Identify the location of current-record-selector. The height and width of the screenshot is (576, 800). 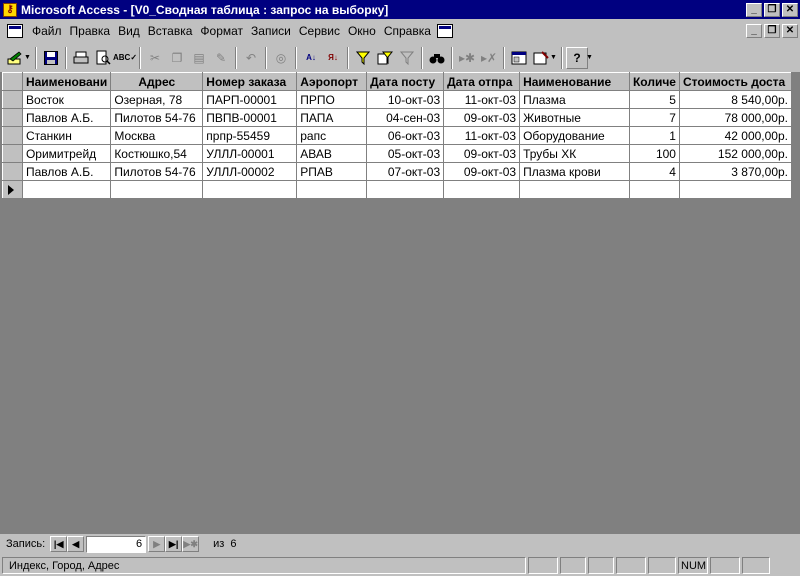
(12, 189).